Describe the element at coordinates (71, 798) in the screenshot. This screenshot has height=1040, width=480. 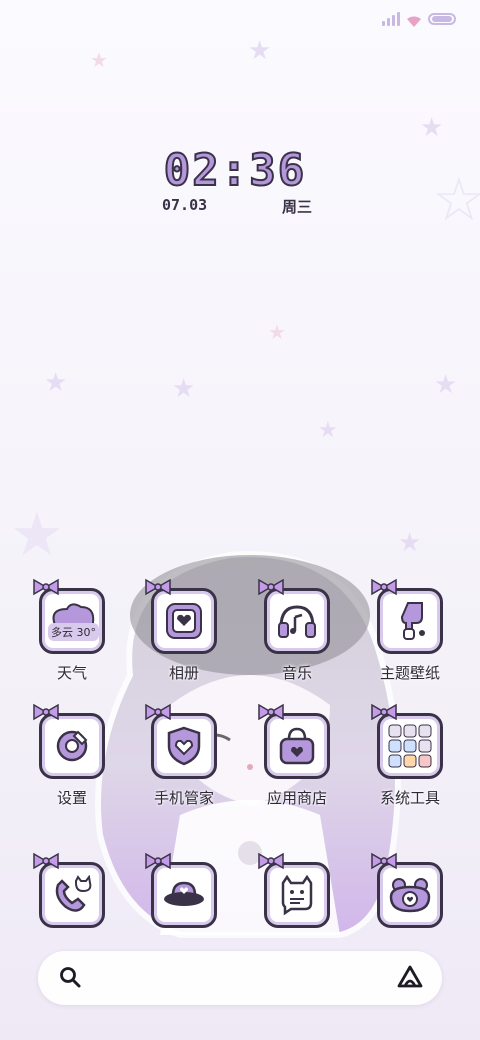
I see `app-label: 设置` at that location.